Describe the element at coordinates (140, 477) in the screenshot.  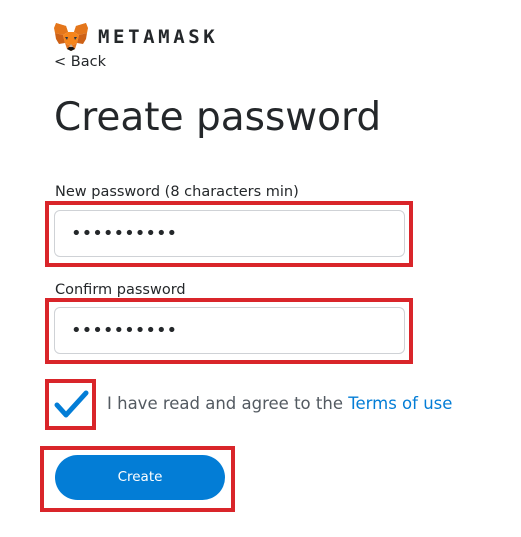
I see `create-button: Create` at that location.